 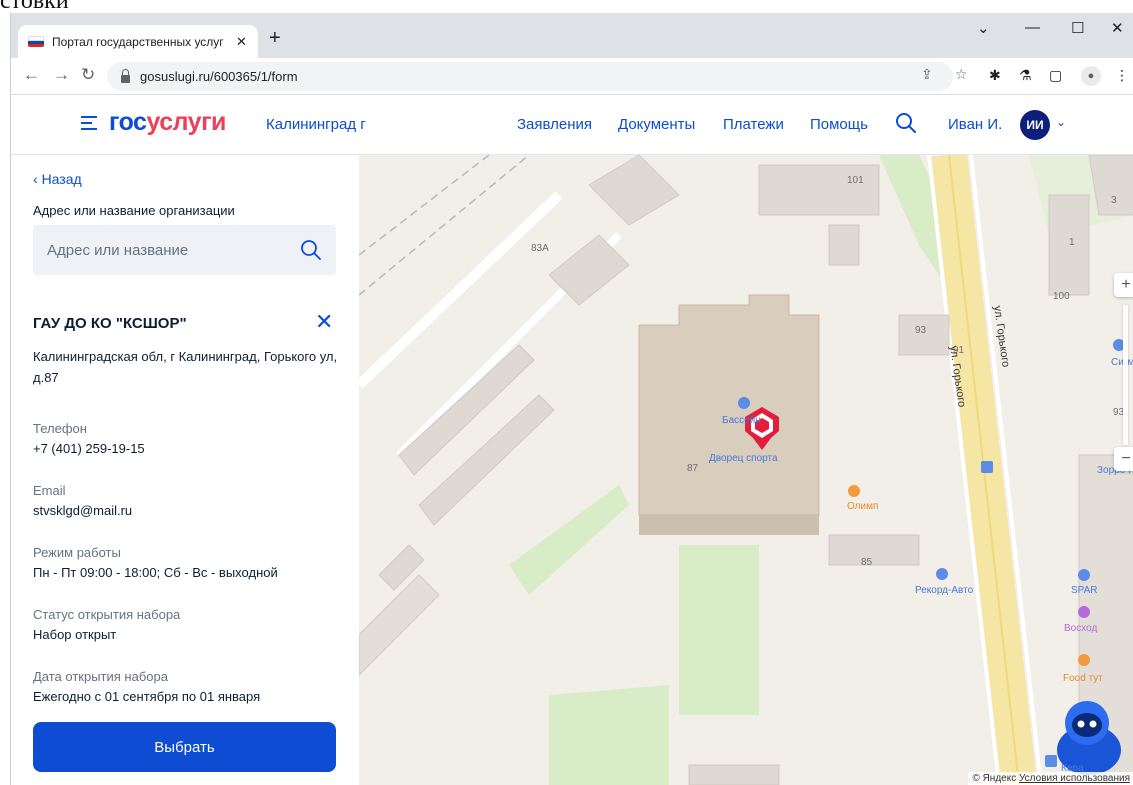 What do you see at coordinates (729, 405) in the screenshot?
I see `sports-palace-building` at bounding box center [729, 405].